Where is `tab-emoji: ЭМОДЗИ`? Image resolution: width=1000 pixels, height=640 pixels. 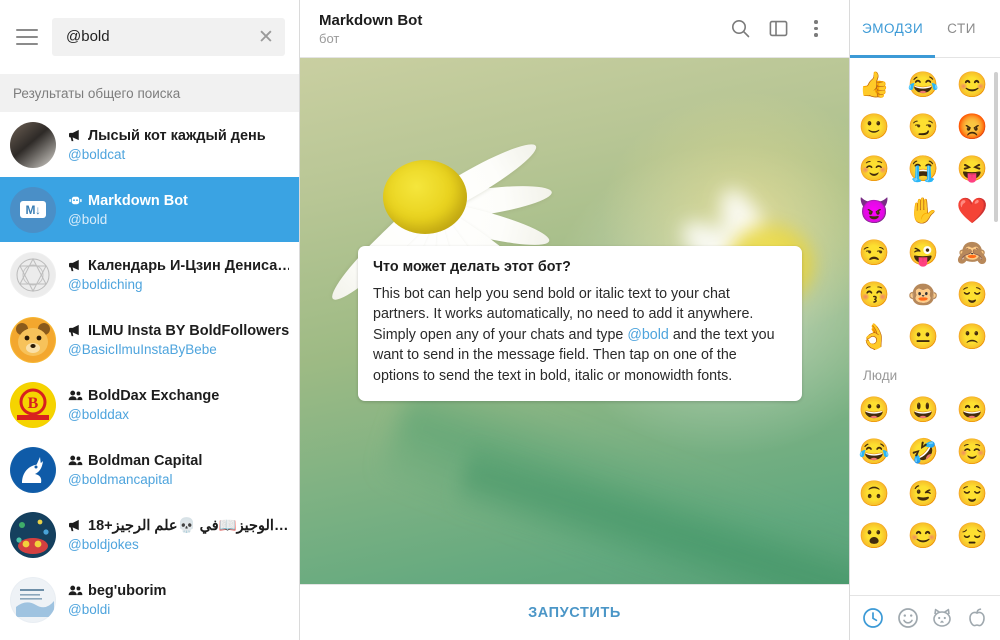 tab-emoji: ЭМОДЗИ is located at coordinates (893, 29).